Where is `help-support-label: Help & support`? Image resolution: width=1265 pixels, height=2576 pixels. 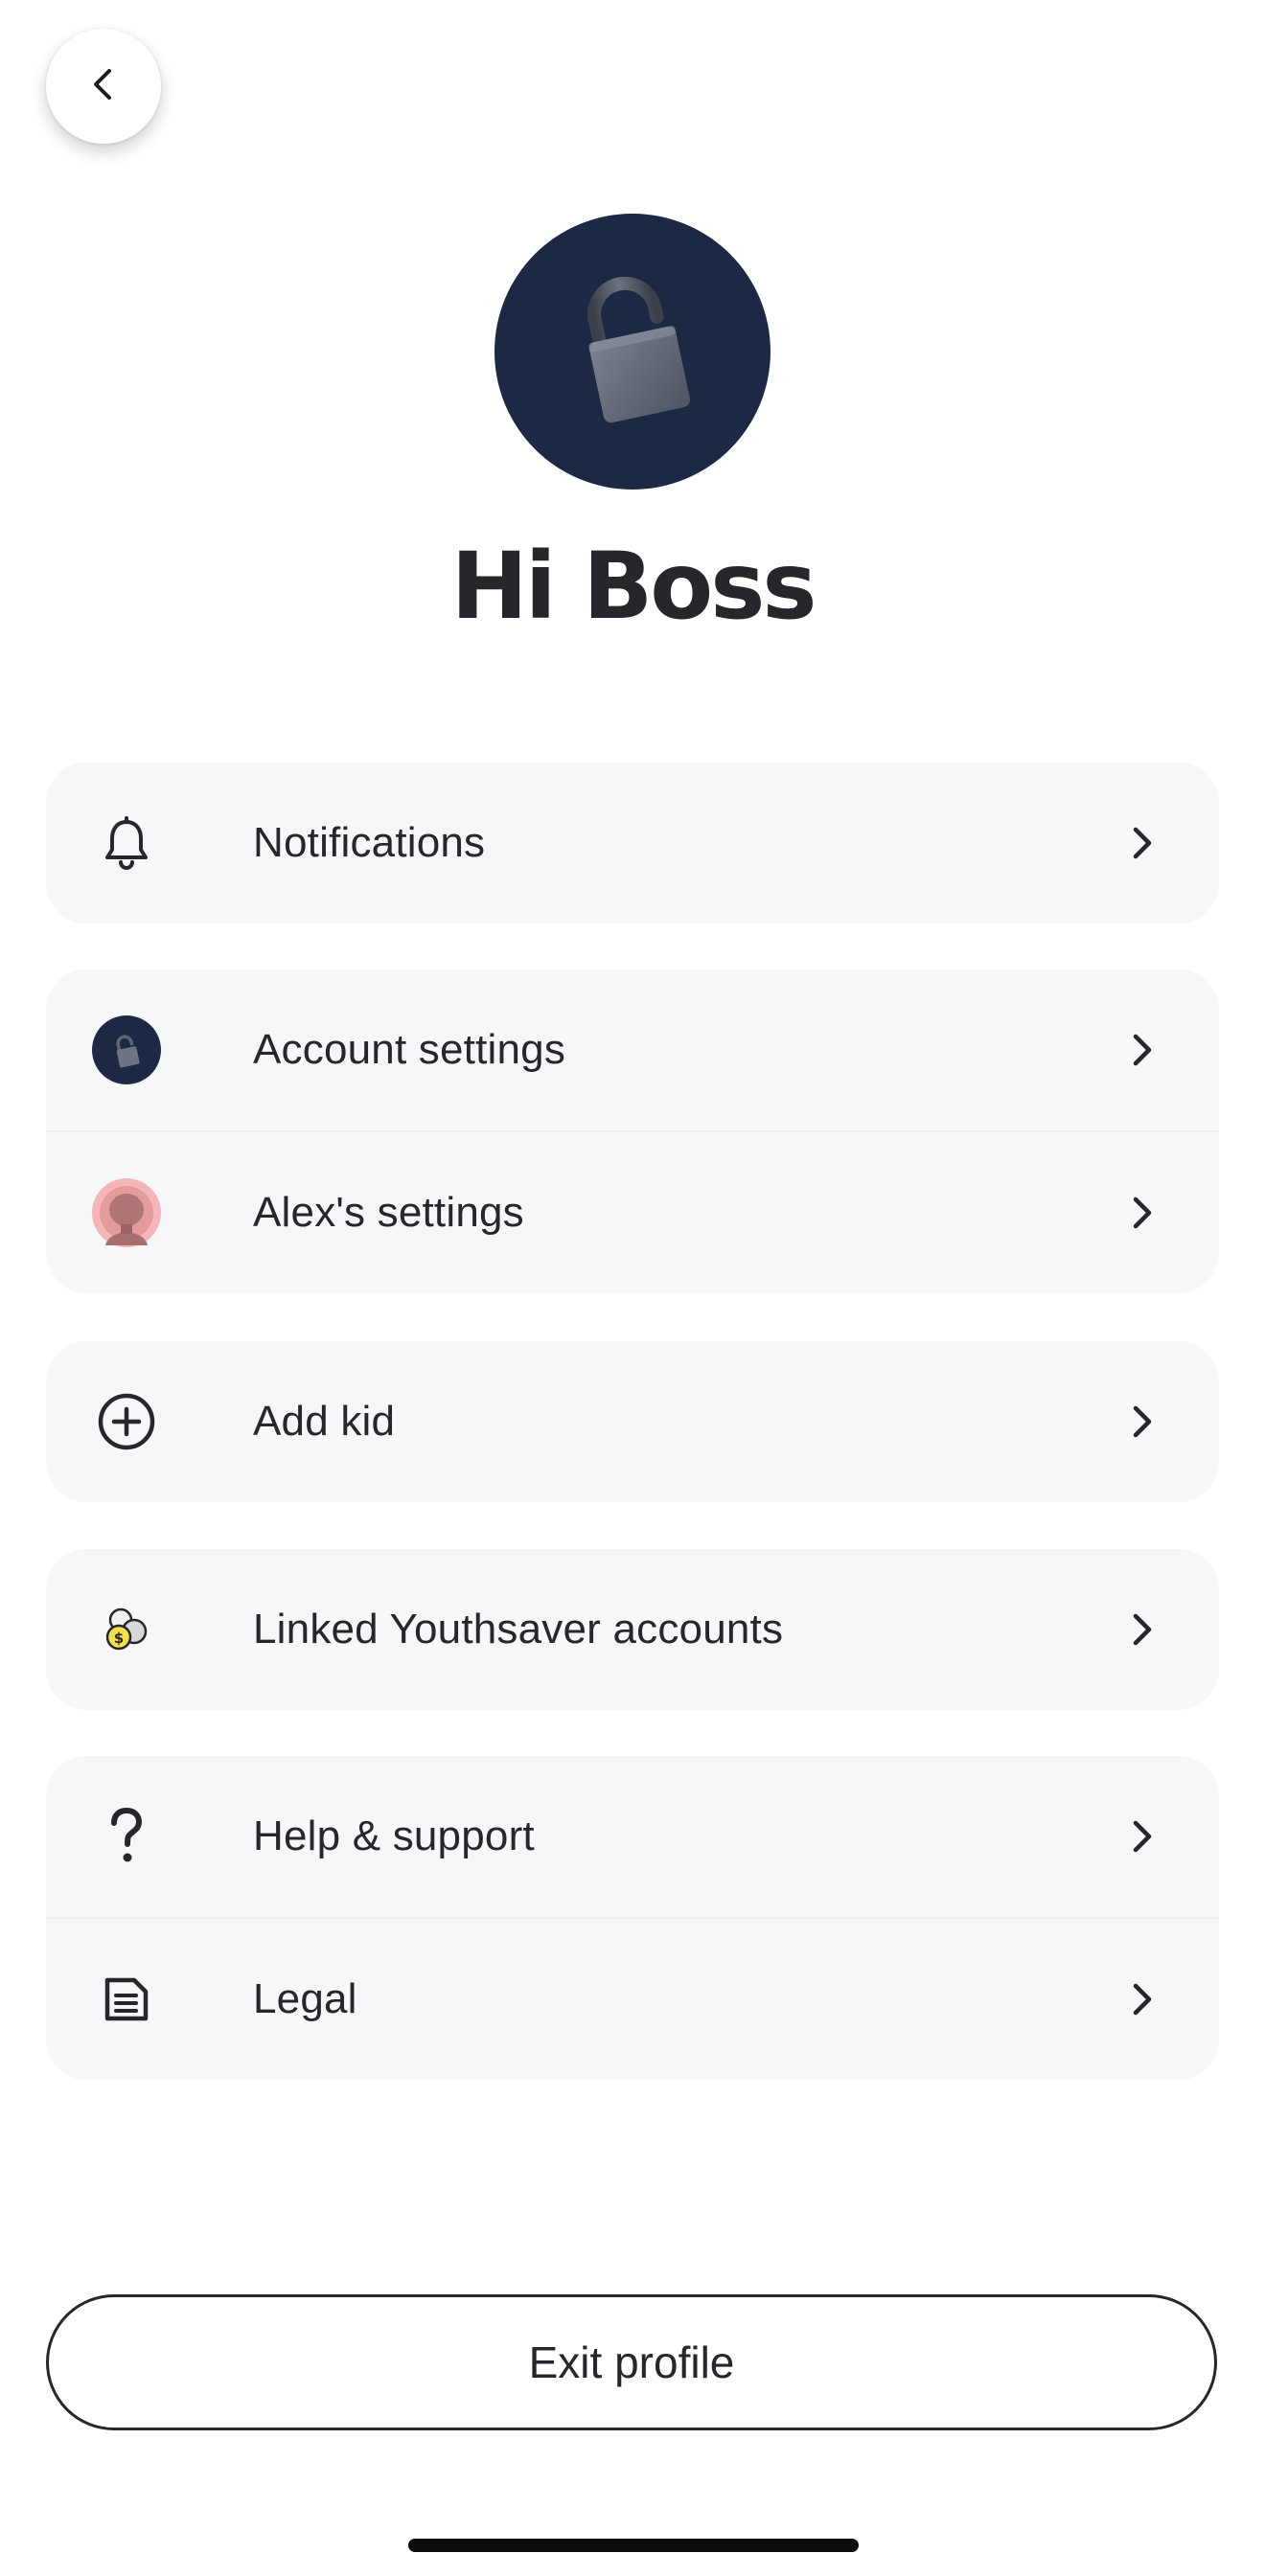
help-support-label: Help & support is located at coordinates (394, 1835).